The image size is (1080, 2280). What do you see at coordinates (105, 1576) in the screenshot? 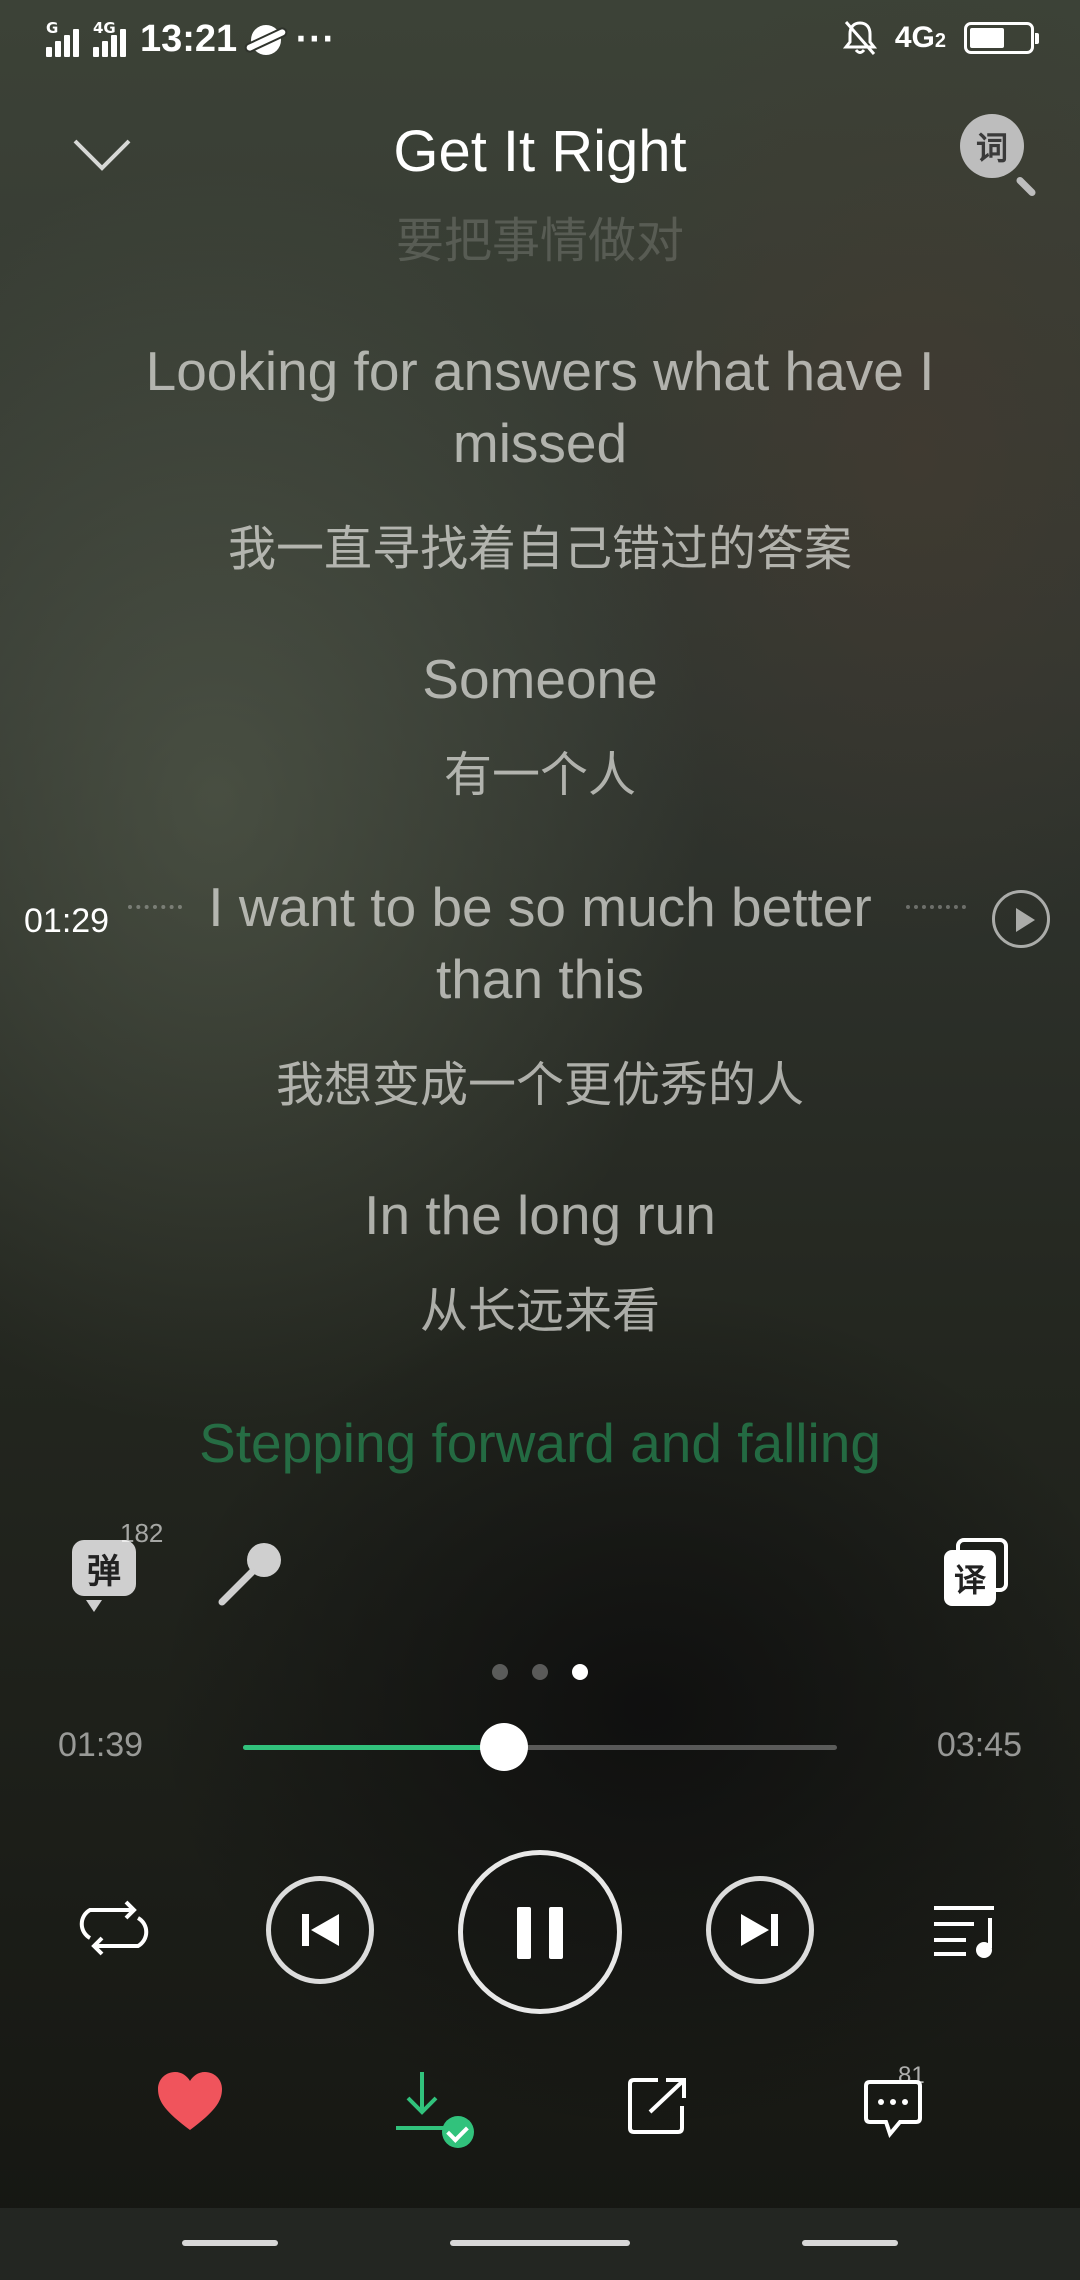
I see `danmu-button: 弹` at bounding box center [105, 1576].